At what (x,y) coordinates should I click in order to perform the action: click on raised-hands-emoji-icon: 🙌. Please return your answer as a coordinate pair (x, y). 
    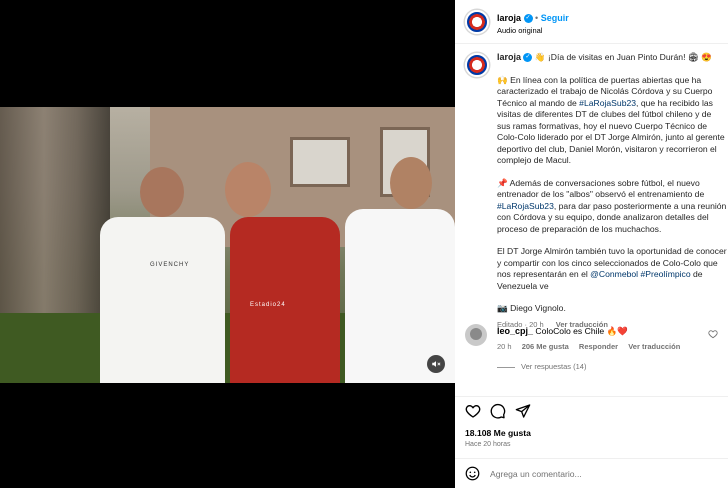
    Looking at the image, I should click on (502, 79).